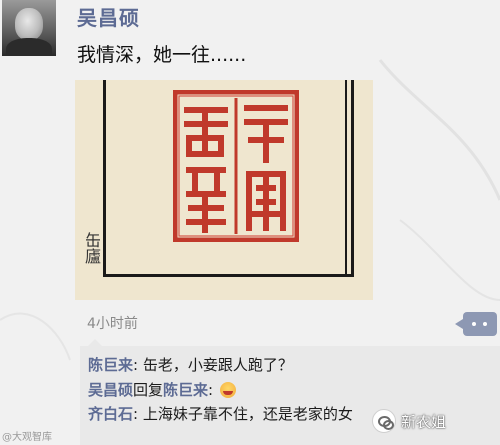  What do you see at coordinates (185, 390) in the screenshot?
I see `reply-target: 陈巨来` at bounding box center [185, 390].